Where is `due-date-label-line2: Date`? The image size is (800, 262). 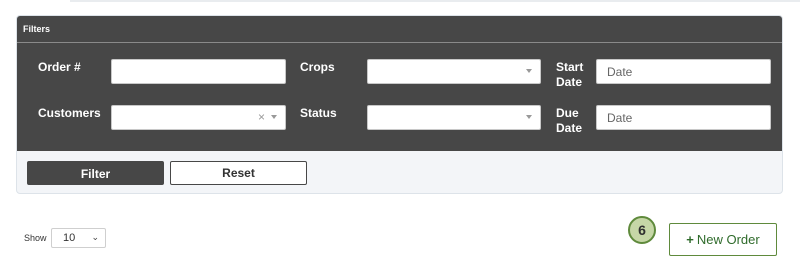
due-date-label-line2: Date is located at coordinates (569, 128).